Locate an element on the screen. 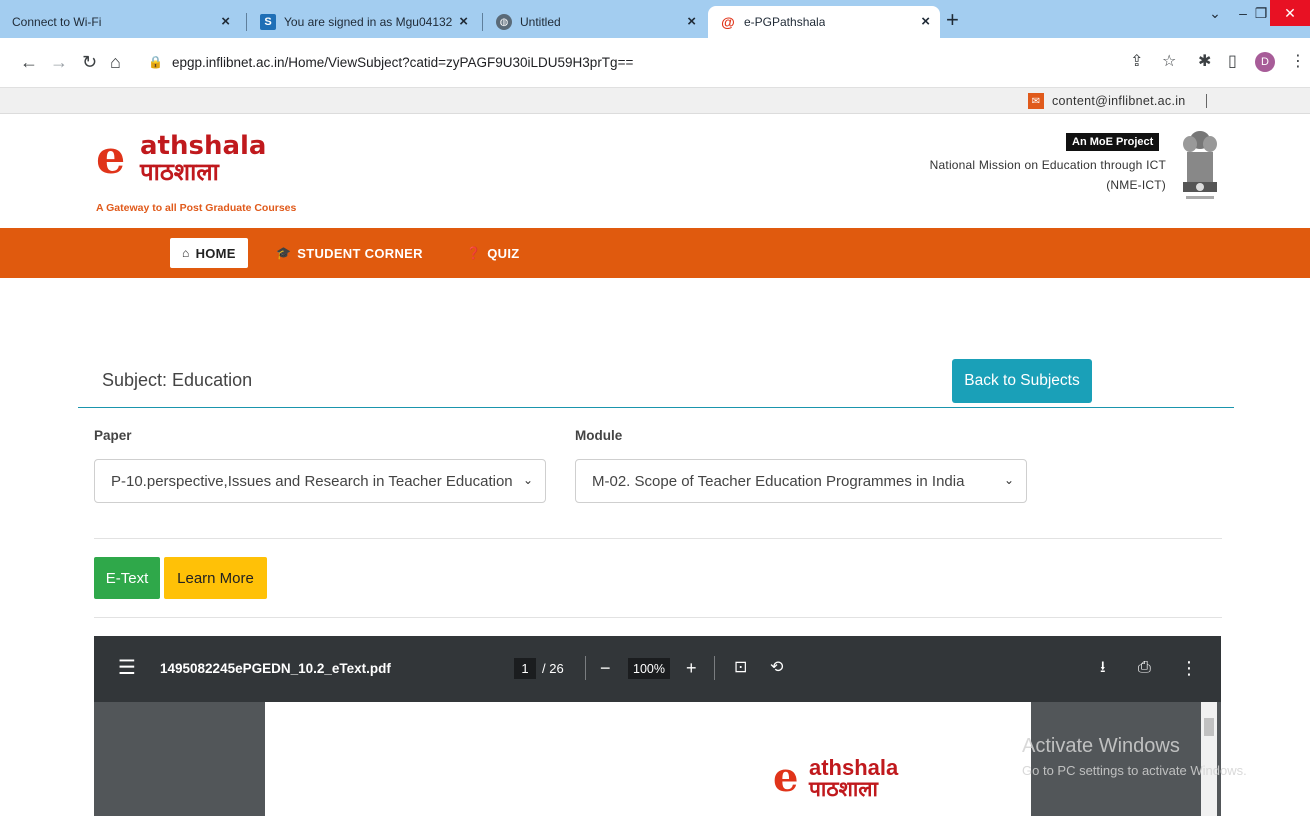  mission-line-2: (NME-ICT) is located at coordinates (1136, 185).